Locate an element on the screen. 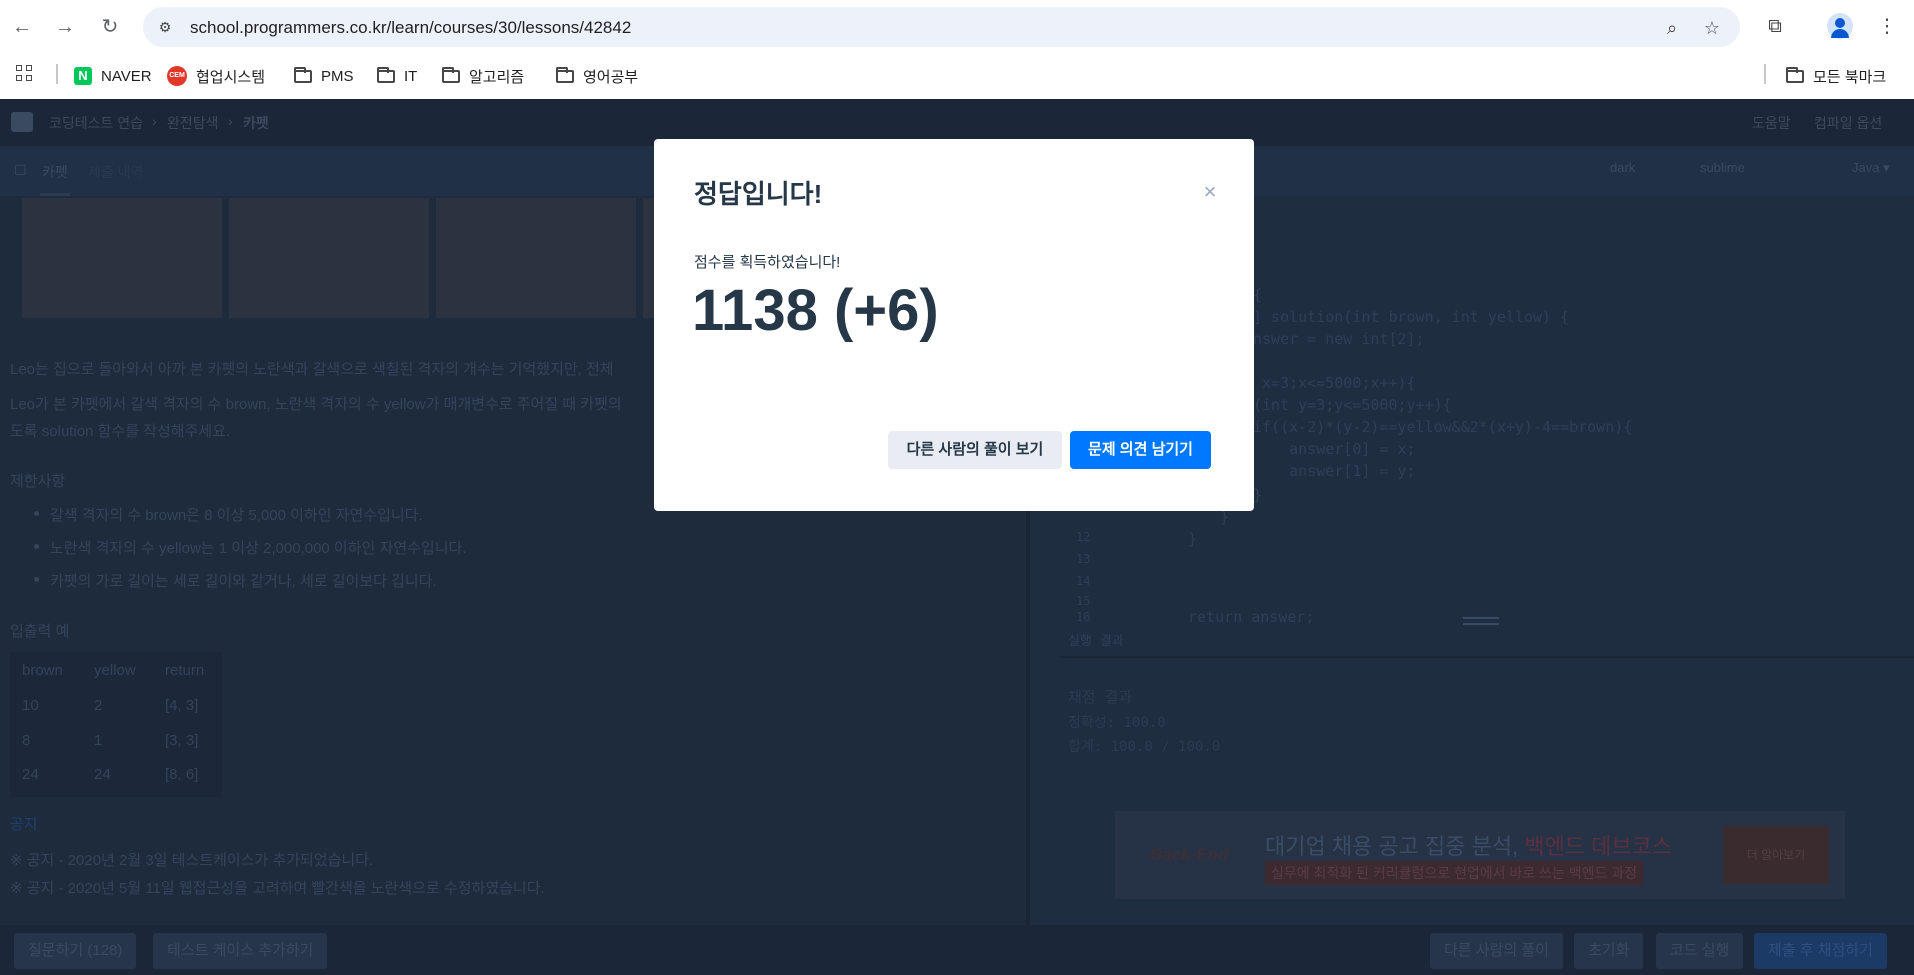  bookmark-english: 영어공부 is located at coordinates (597, 76).